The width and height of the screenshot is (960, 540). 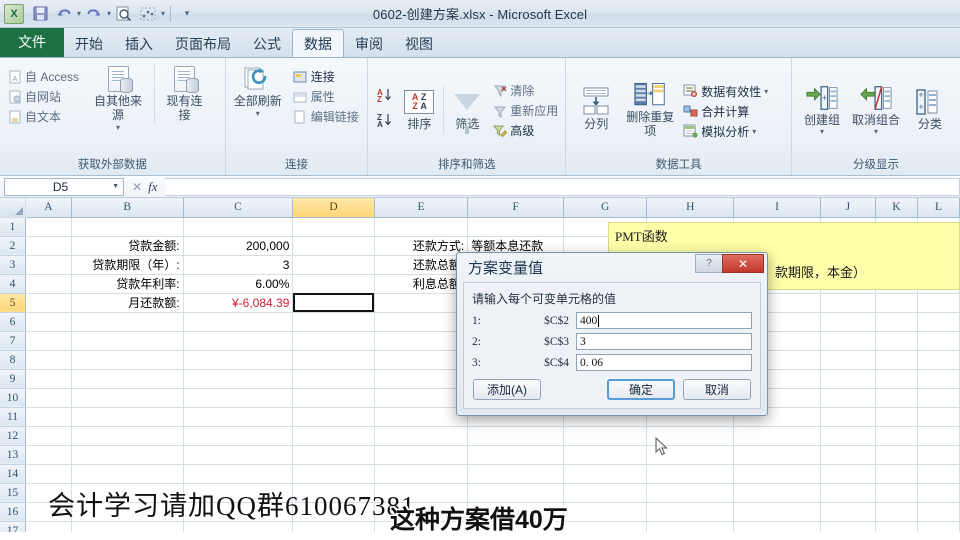 What do you see at coordinates (13, 379) in the screenshot?
I see `row-header-9: 9` at bounding box center [13, 379].